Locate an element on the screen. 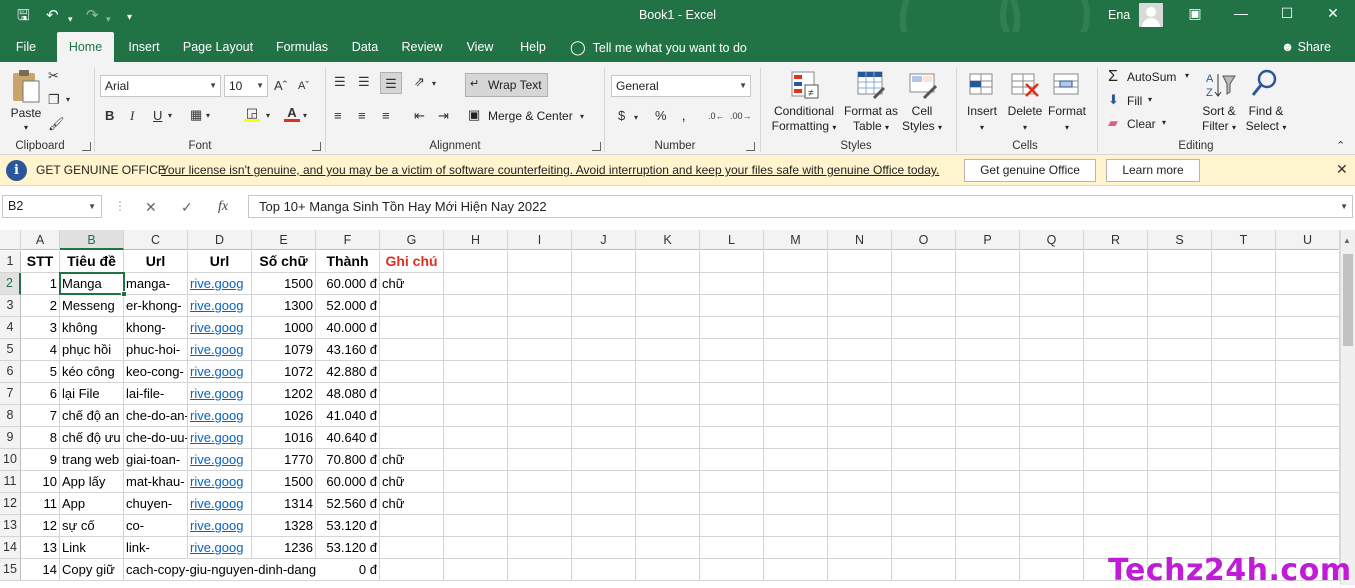 Image resolution: width=1355 pixels, height=588 pixels. tab-home: Home is located at coordinates (85, 47).